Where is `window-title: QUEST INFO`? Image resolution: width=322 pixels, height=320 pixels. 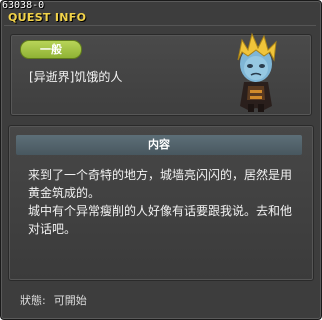
window-title: QUEST INFO is located at coordinates (47, 17).